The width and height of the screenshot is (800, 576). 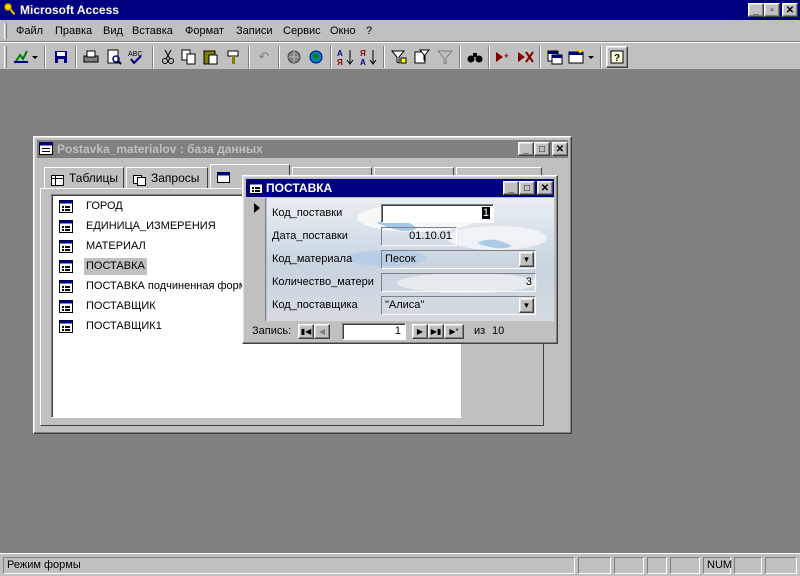 I want to click on menu-view: Вид, so click(x=113, y=31).